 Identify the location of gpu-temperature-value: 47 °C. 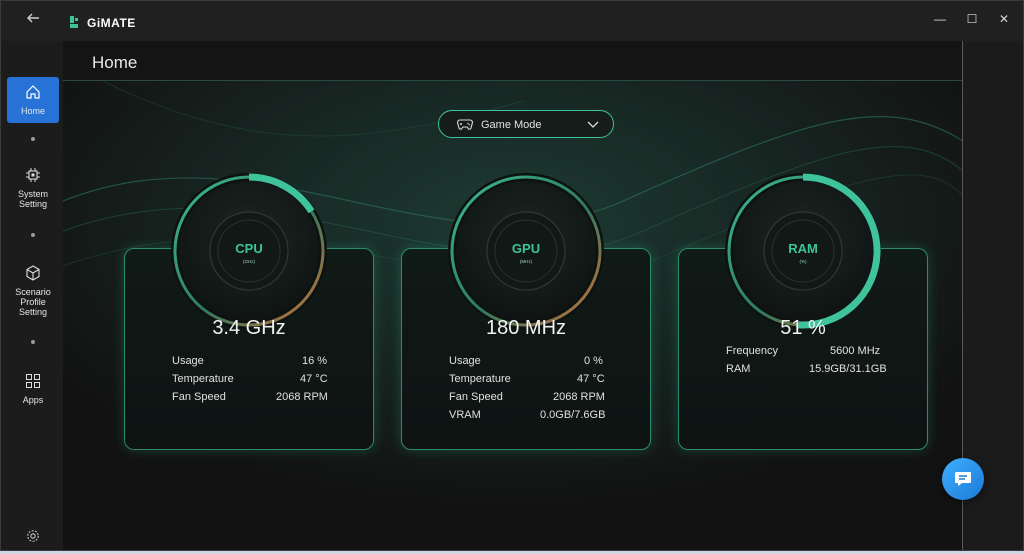
(591, 379).